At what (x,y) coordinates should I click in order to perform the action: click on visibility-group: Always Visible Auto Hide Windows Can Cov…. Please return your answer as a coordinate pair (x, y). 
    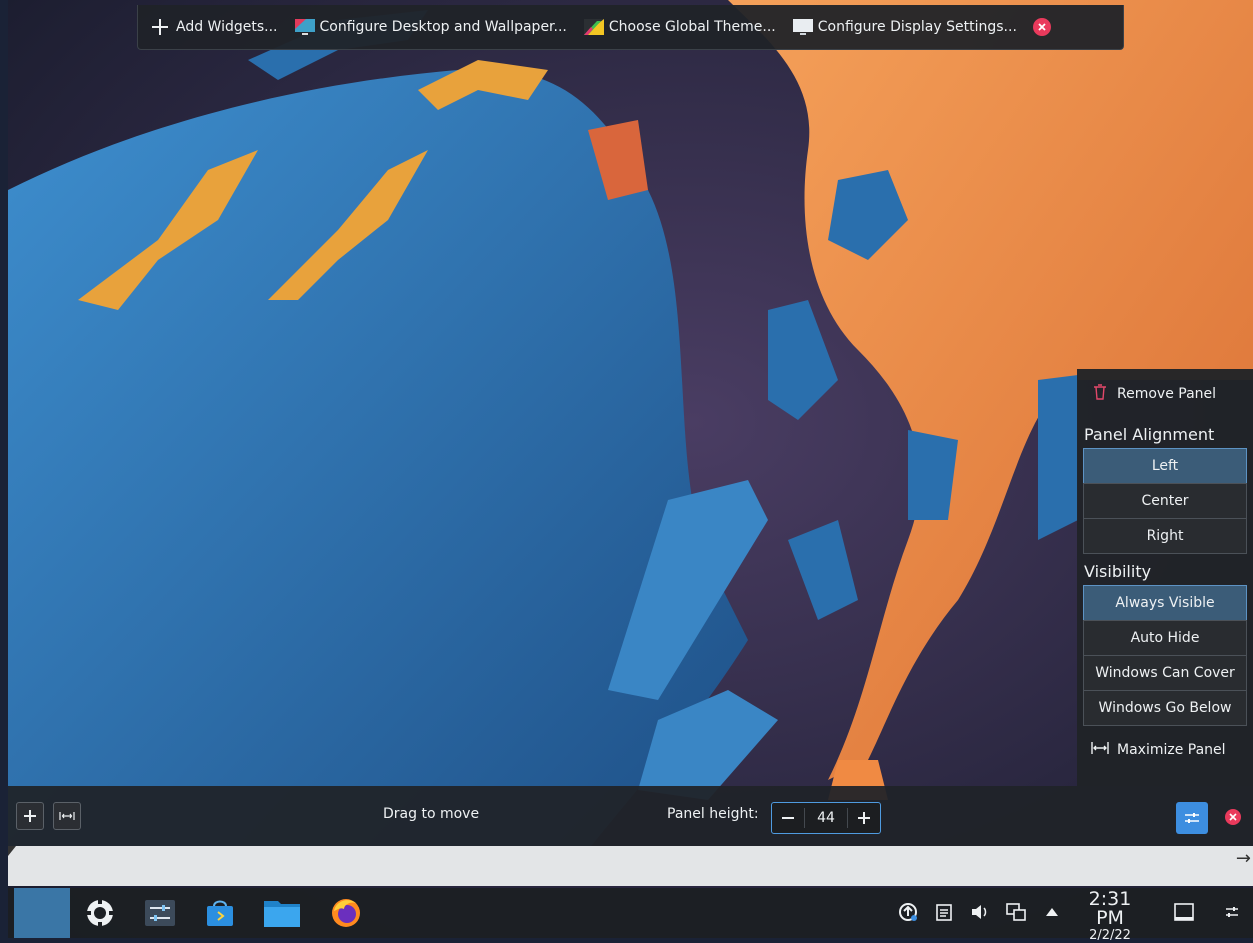
    Looking at the image, I should click on (1165, 655).